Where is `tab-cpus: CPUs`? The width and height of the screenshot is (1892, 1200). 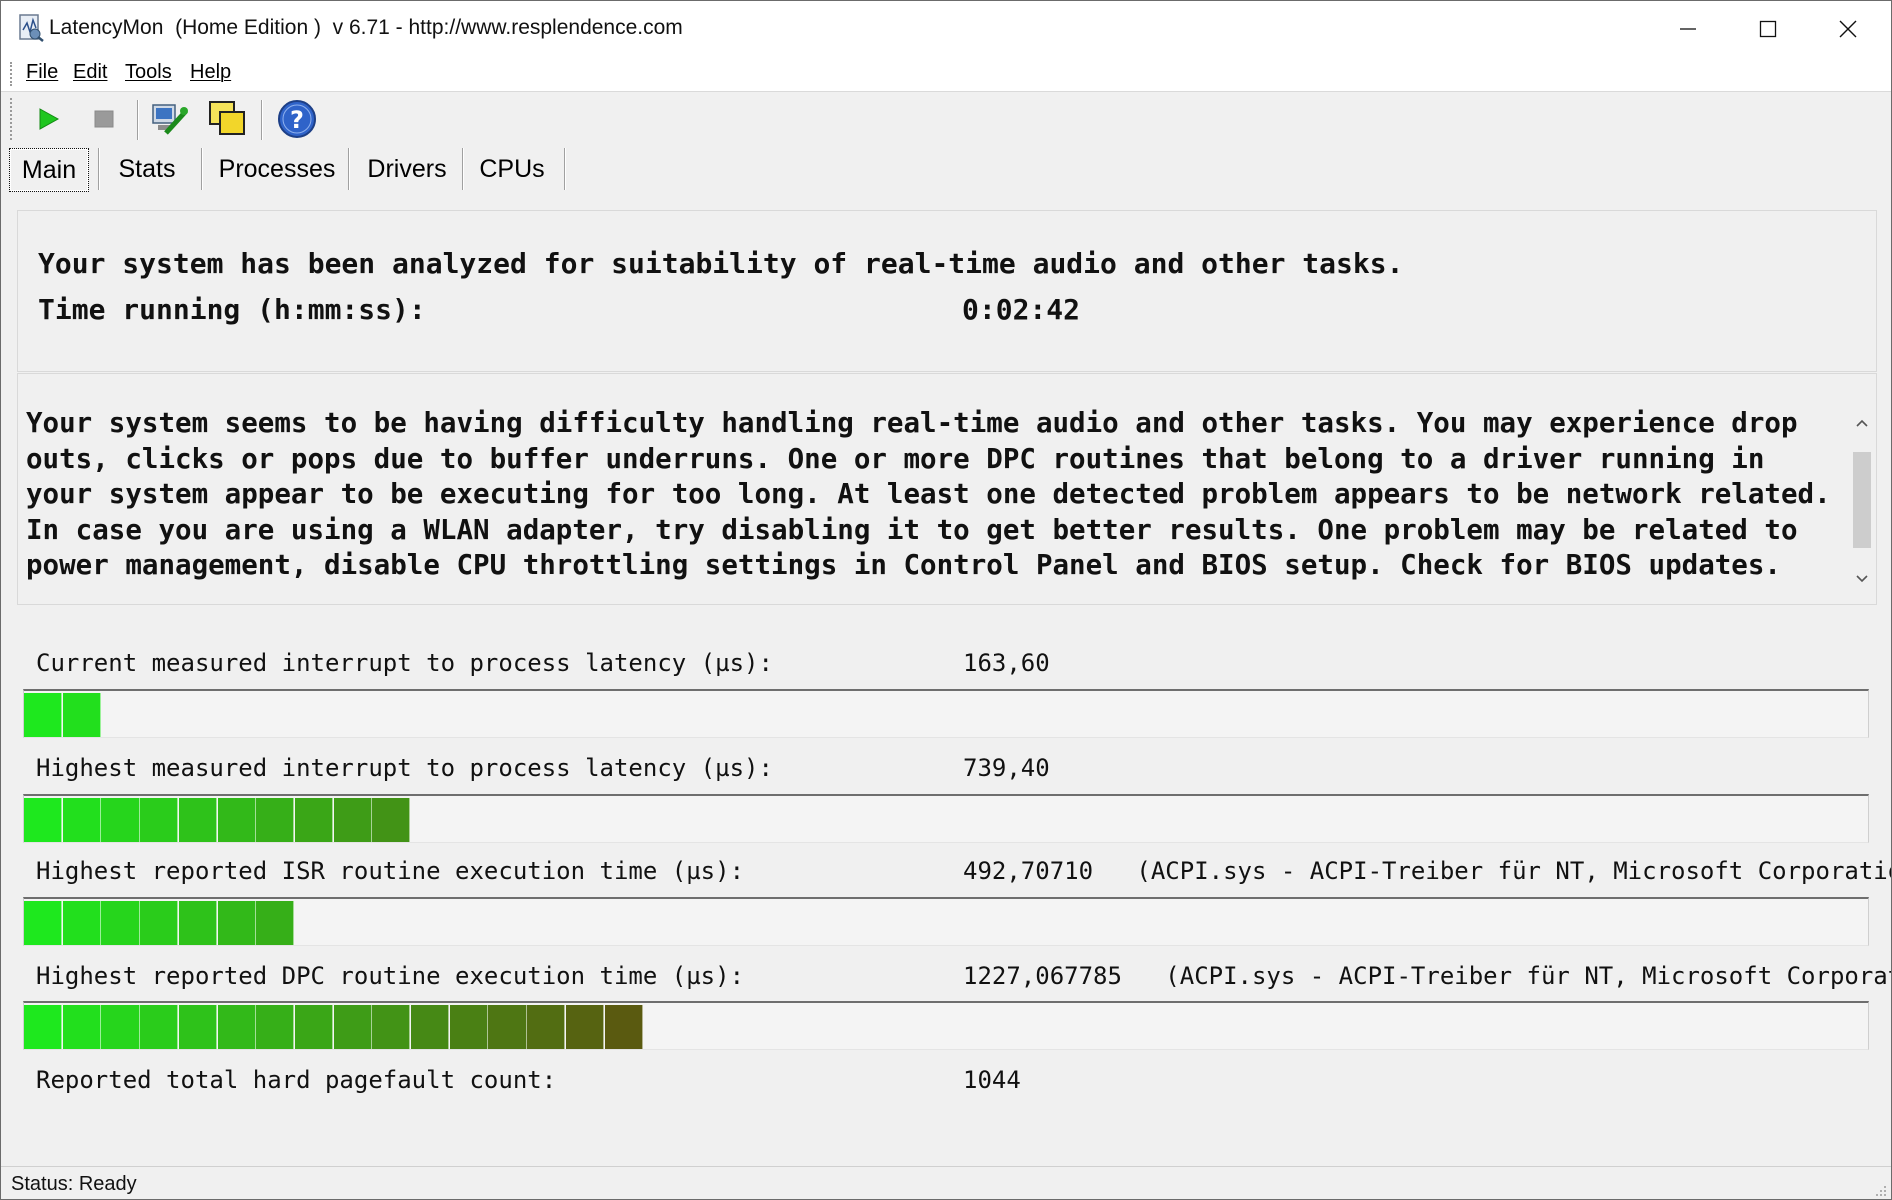 tab-cpus: CPUs is located at coordinates (512, 169).